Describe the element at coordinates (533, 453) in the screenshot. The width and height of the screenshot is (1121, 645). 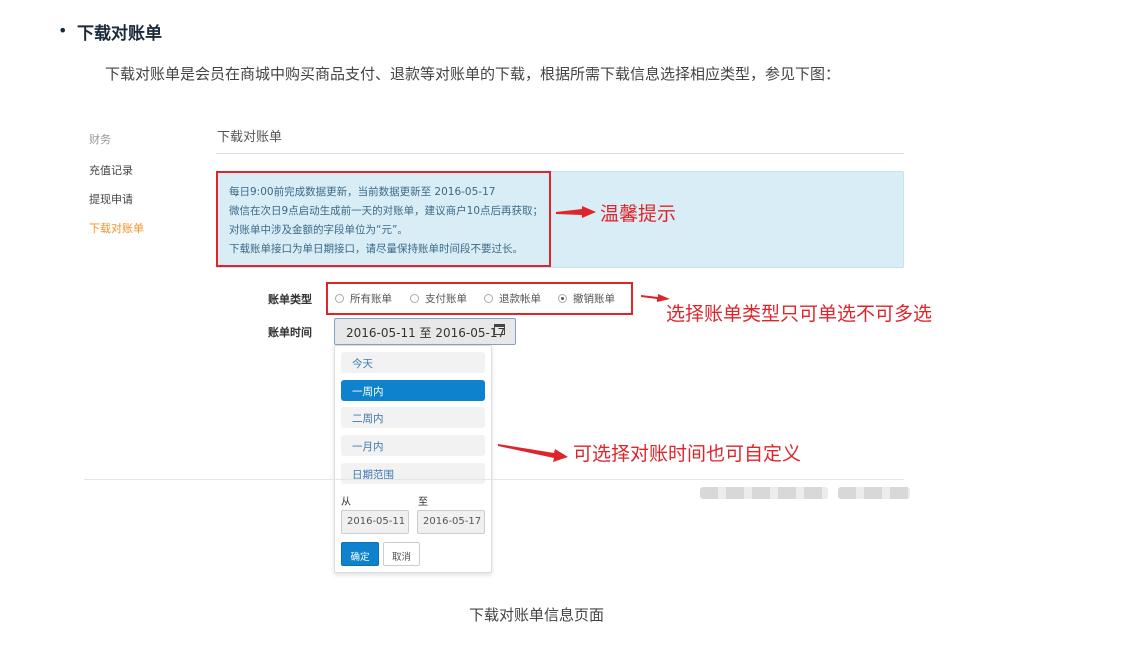
I see `arrow-time` at that location.